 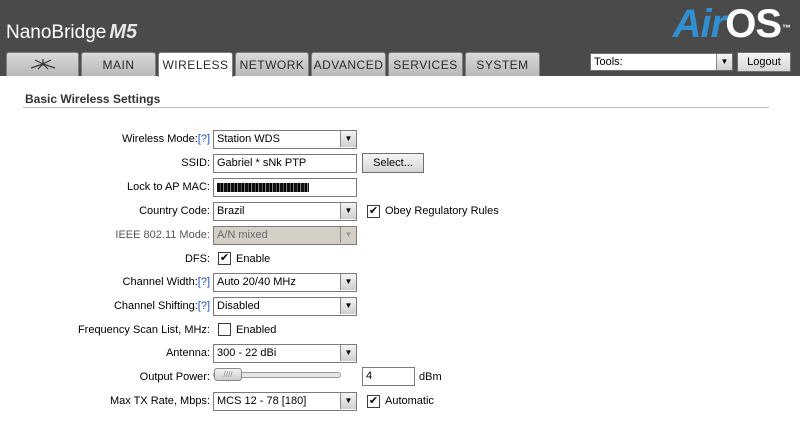 I want to click on tools-dropdown-value: Tools:, so click(x=608, y=62).